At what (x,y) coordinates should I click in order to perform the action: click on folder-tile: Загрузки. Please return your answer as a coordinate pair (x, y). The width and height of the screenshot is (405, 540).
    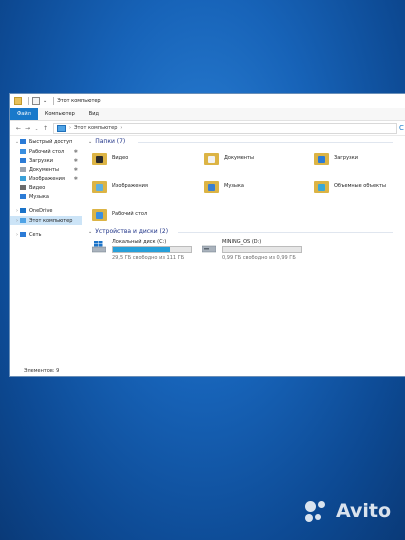
    Looking at the image, I should click on (336, 158).